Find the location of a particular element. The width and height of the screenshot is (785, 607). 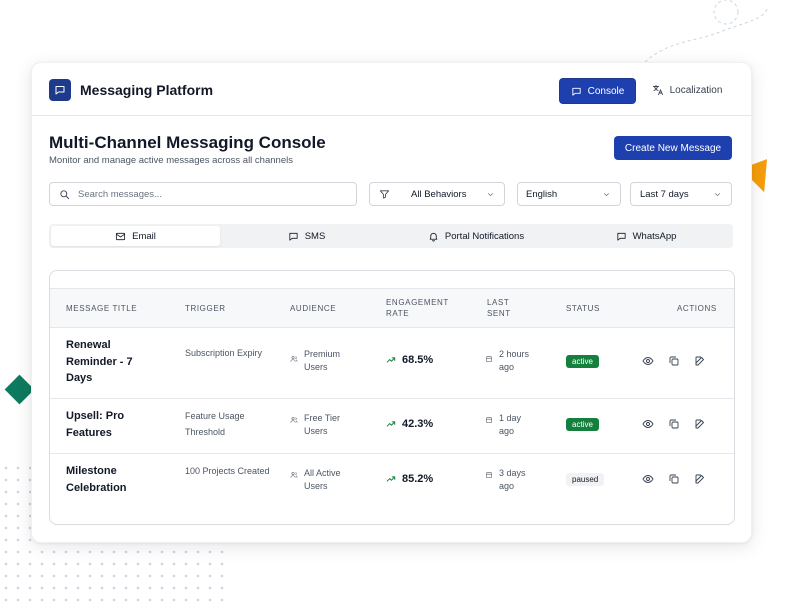

audience-cell: All Active Users is located at coordinates (322, 480).